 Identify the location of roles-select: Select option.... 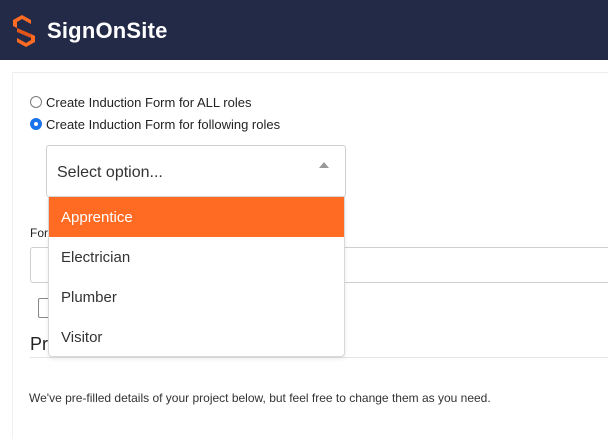
(196, 171).